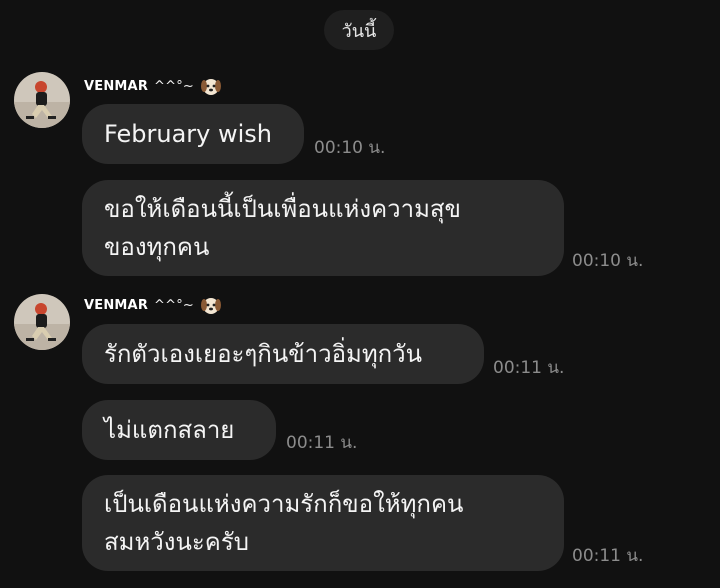 The width and height of the screenshot is (720, 588). What do you see at coordinates (359, 30) in the screenshot?
I see `date-divider: วันนี้` at bounding box center [359, 30].